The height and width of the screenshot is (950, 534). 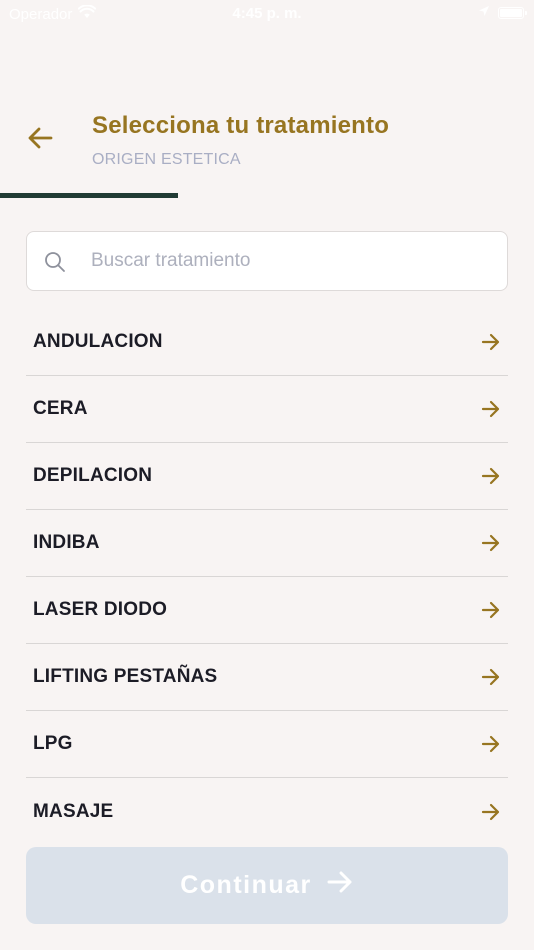 I want to click on progress-bar, so click(x=267, y=195).